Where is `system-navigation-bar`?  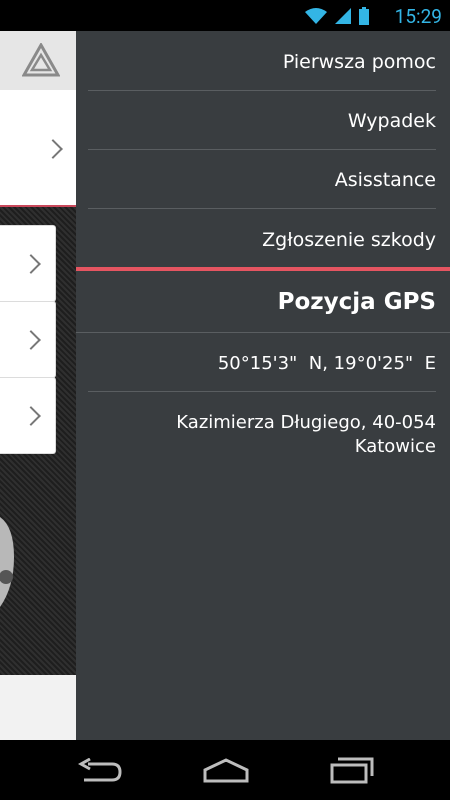 system-navigation-bar is located at coordinates (225, 770).